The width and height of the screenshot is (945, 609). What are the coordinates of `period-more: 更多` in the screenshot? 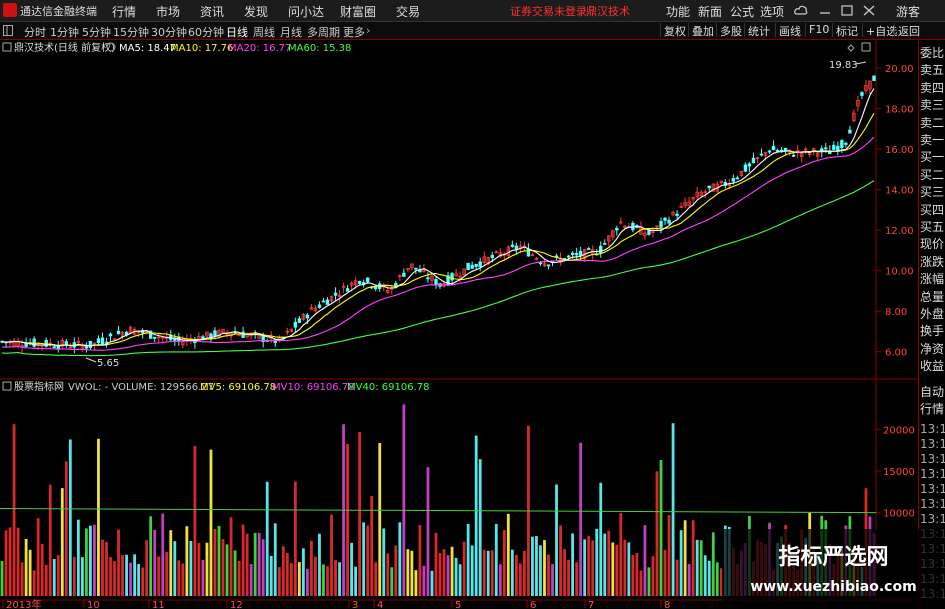 It's located at (354, 32).